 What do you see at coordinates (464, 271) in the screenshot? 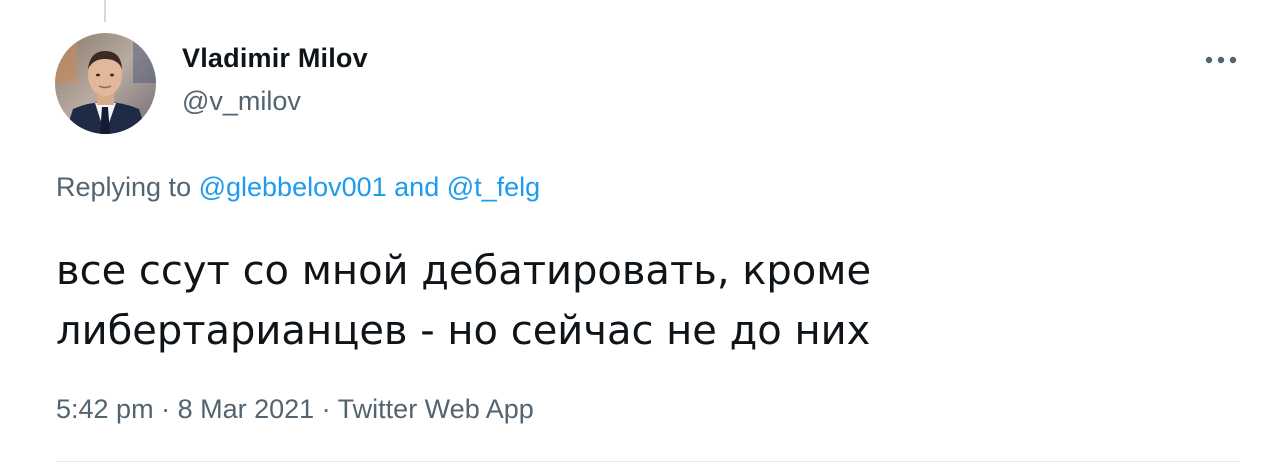
I see `tweet-text-line: все ссут со мной дебатировать, кроме` at bounding box center [464, 271].